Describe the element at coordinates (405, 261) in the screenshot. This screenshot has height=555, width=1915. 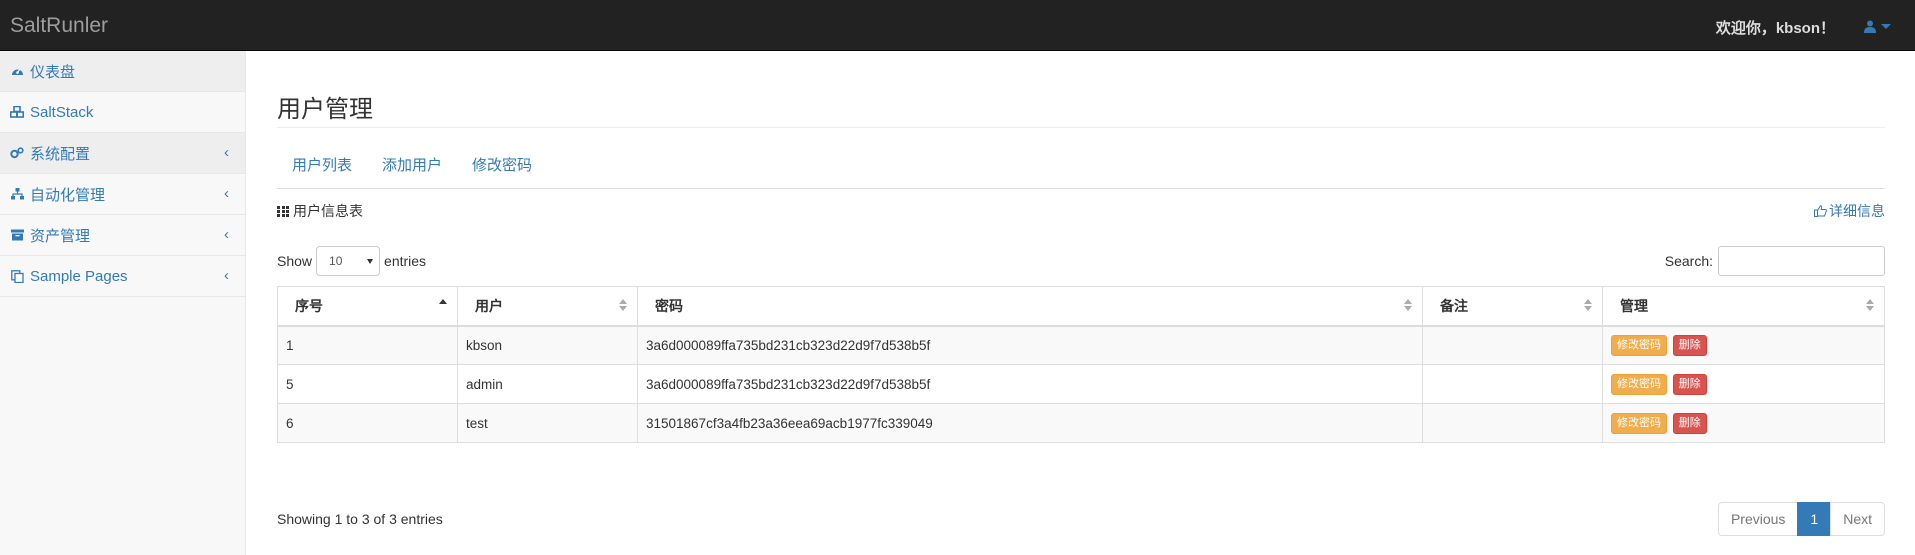
I see `entries-label: entries` at that location.